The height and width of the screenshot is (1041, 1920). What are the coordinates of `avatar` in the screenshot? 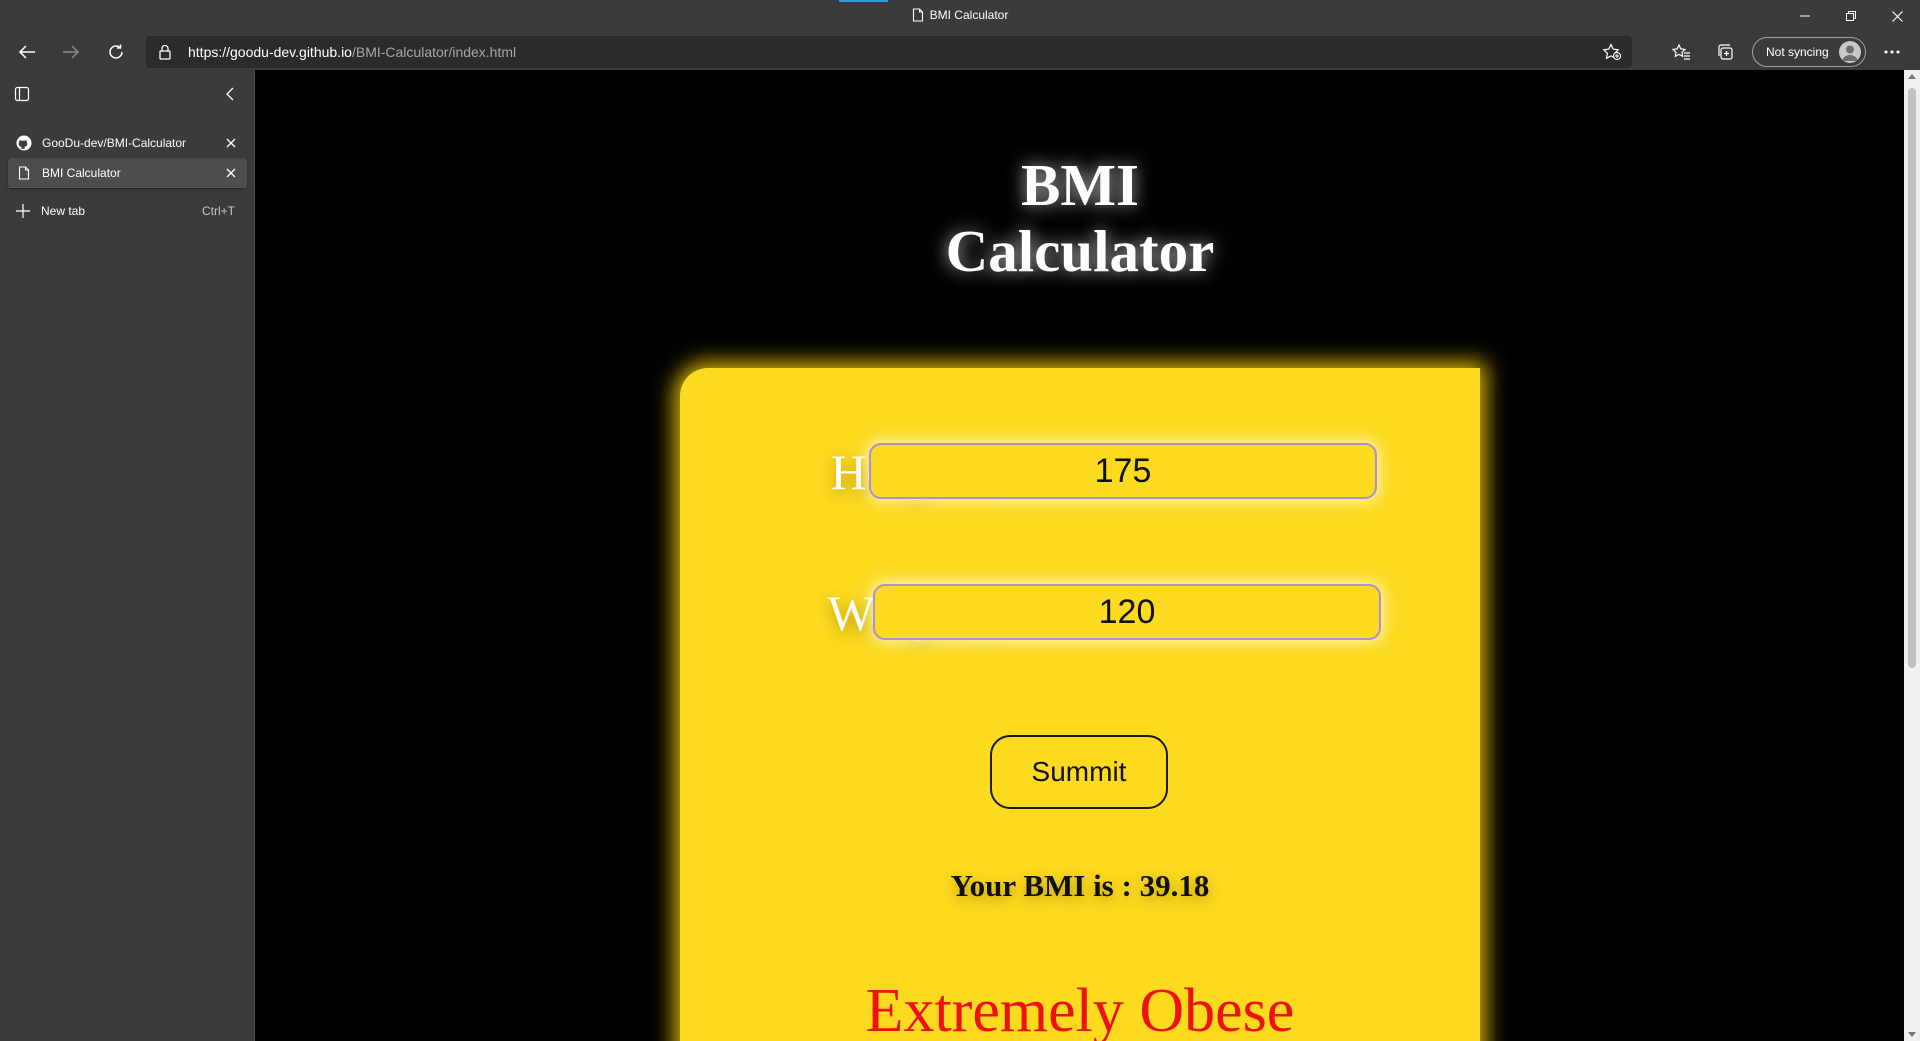 It's located at (1850, 52).